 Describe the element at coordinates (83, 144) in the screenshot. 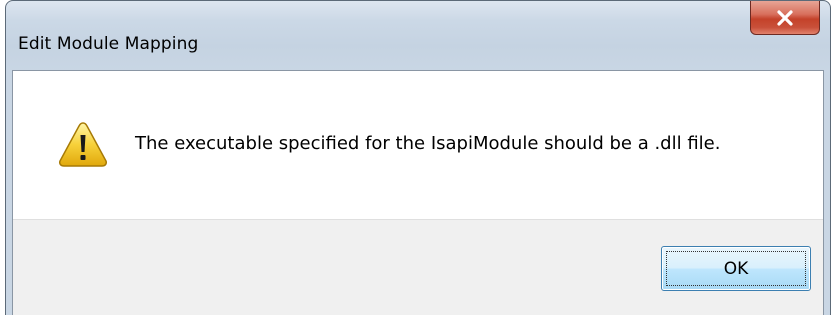

I see `warning-icon` at that location.